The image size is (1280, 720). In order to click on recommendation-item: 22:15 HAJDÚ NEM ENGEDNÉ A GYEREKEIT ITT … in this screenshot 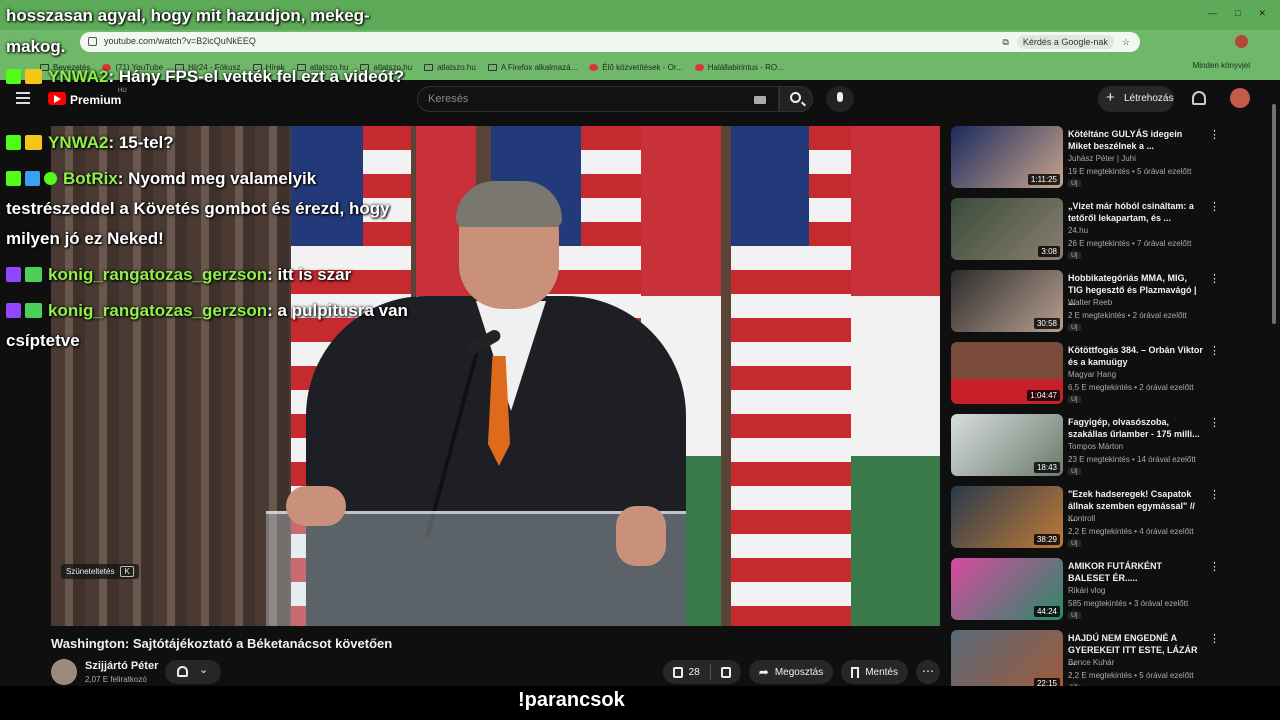, I will do `click(1086, 658)`.